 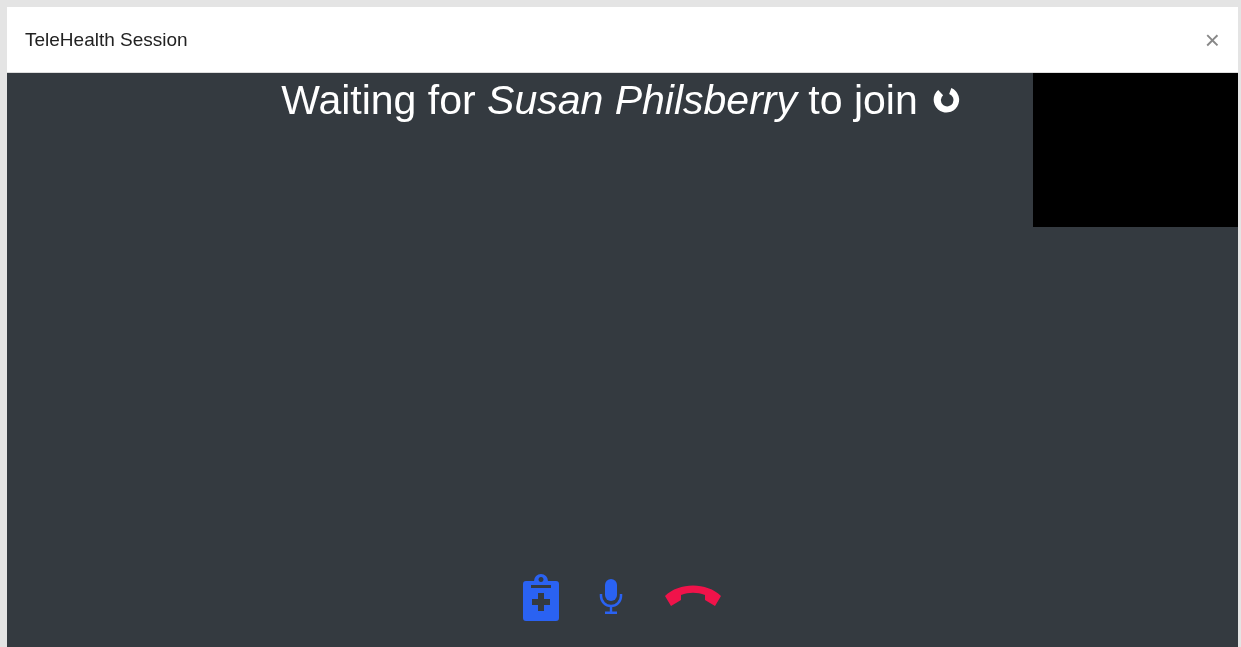 I want to click on waiting-message: Waiting for Susan Philsberry to join, so click(x=599, y=100).